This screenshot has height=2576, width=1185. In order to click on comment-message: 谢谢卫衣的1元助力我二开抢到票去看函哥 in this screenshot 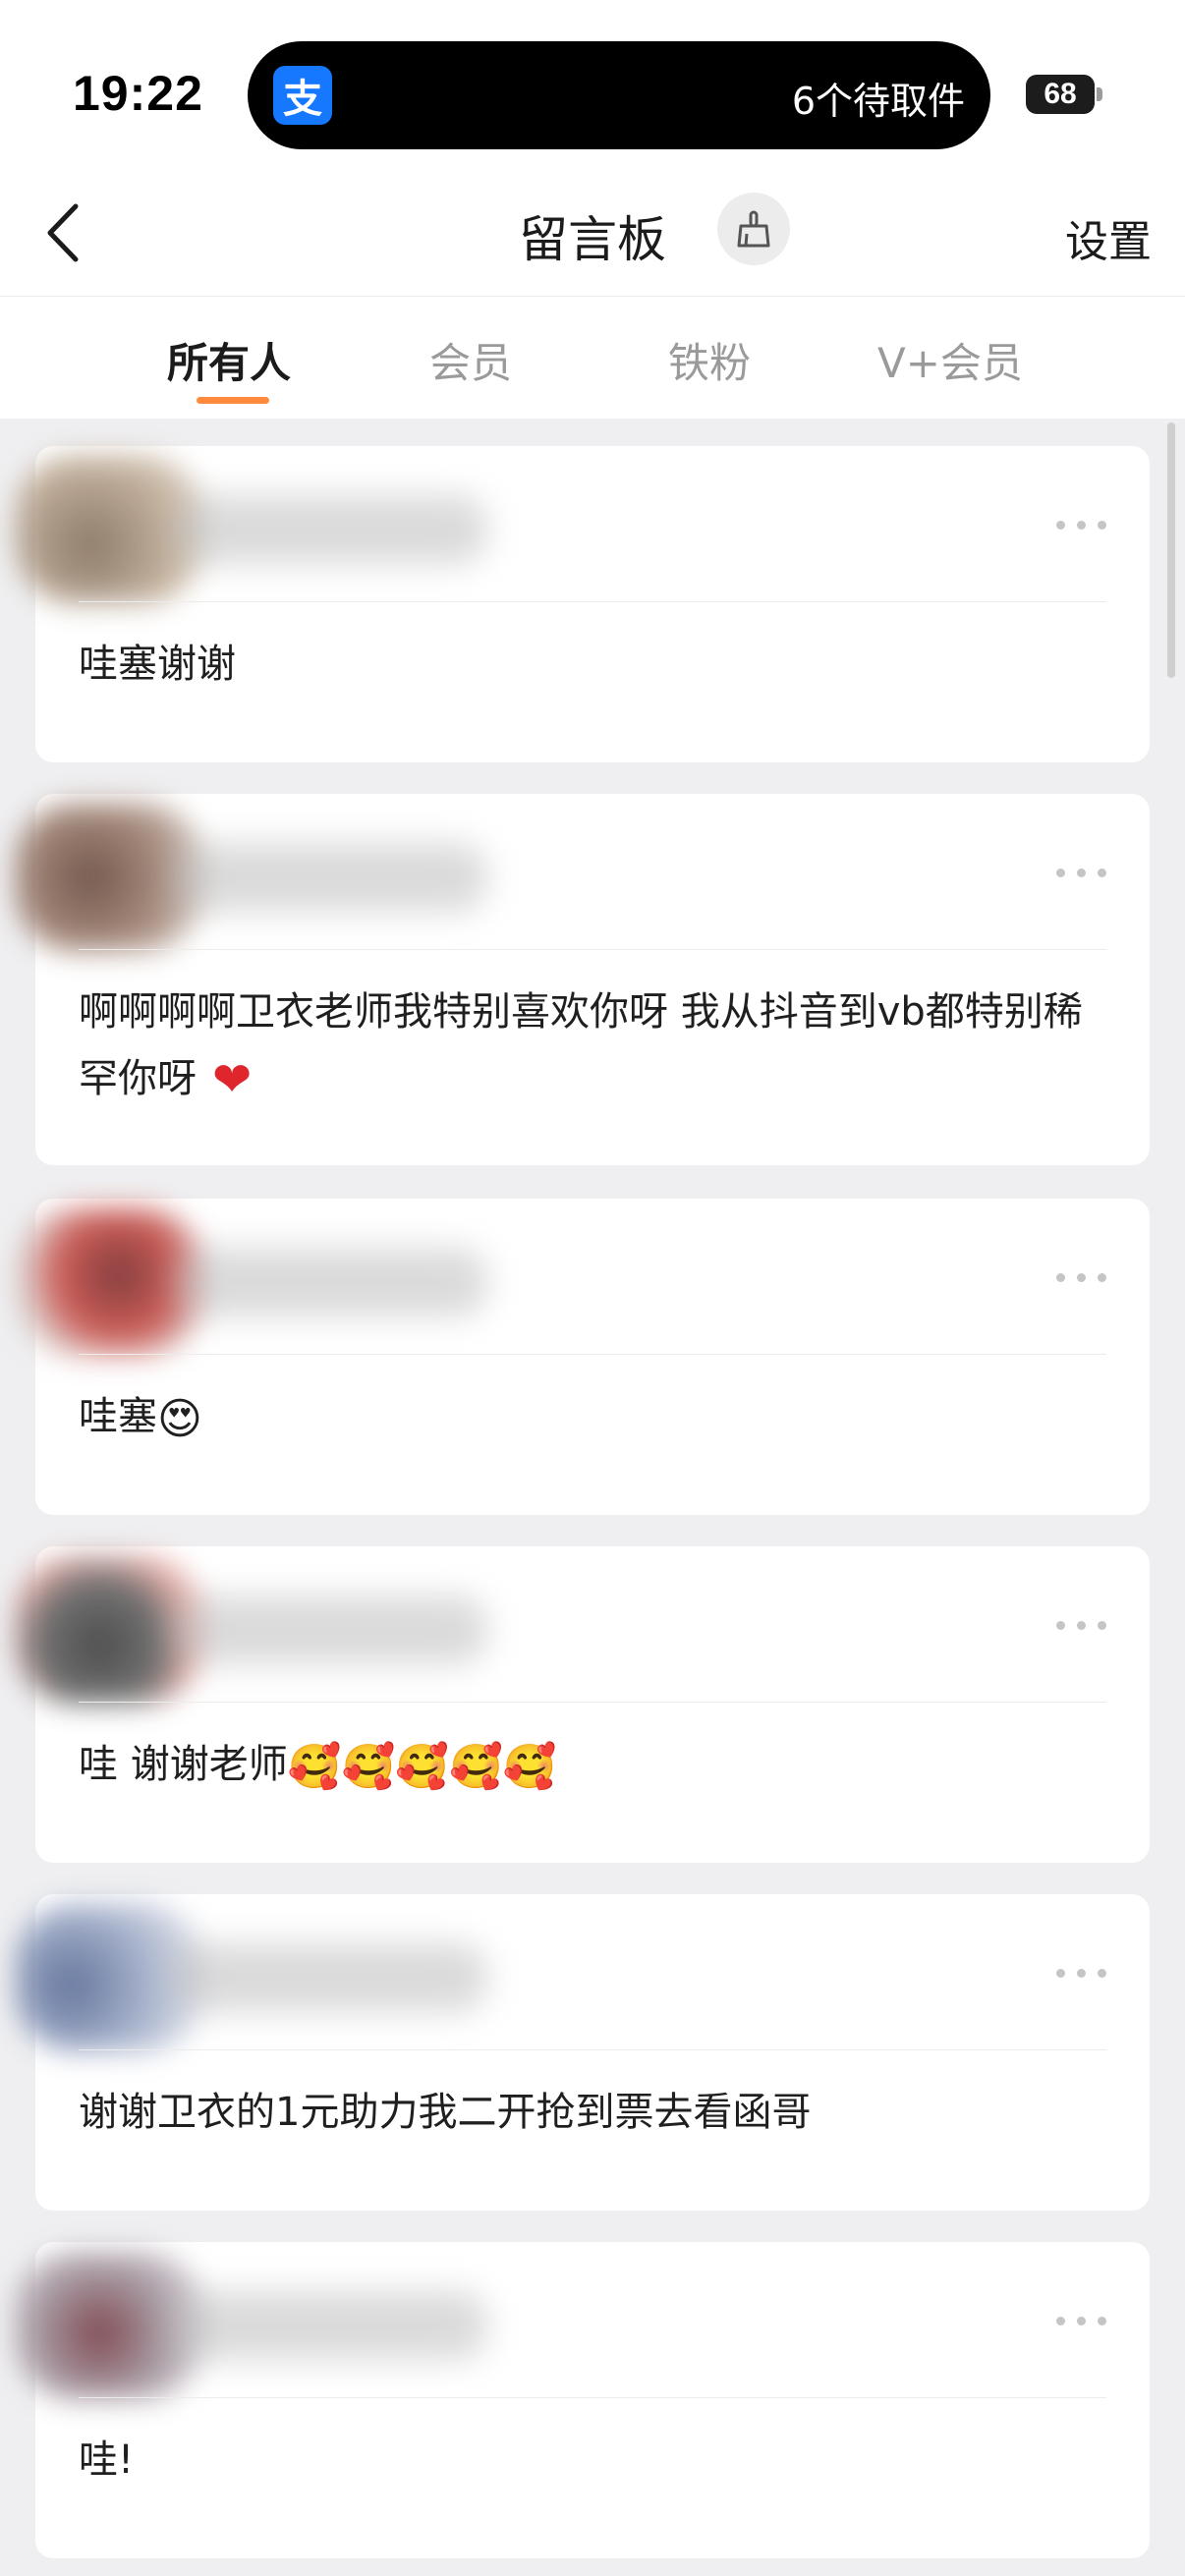, I will do `click(446, 2112)`.